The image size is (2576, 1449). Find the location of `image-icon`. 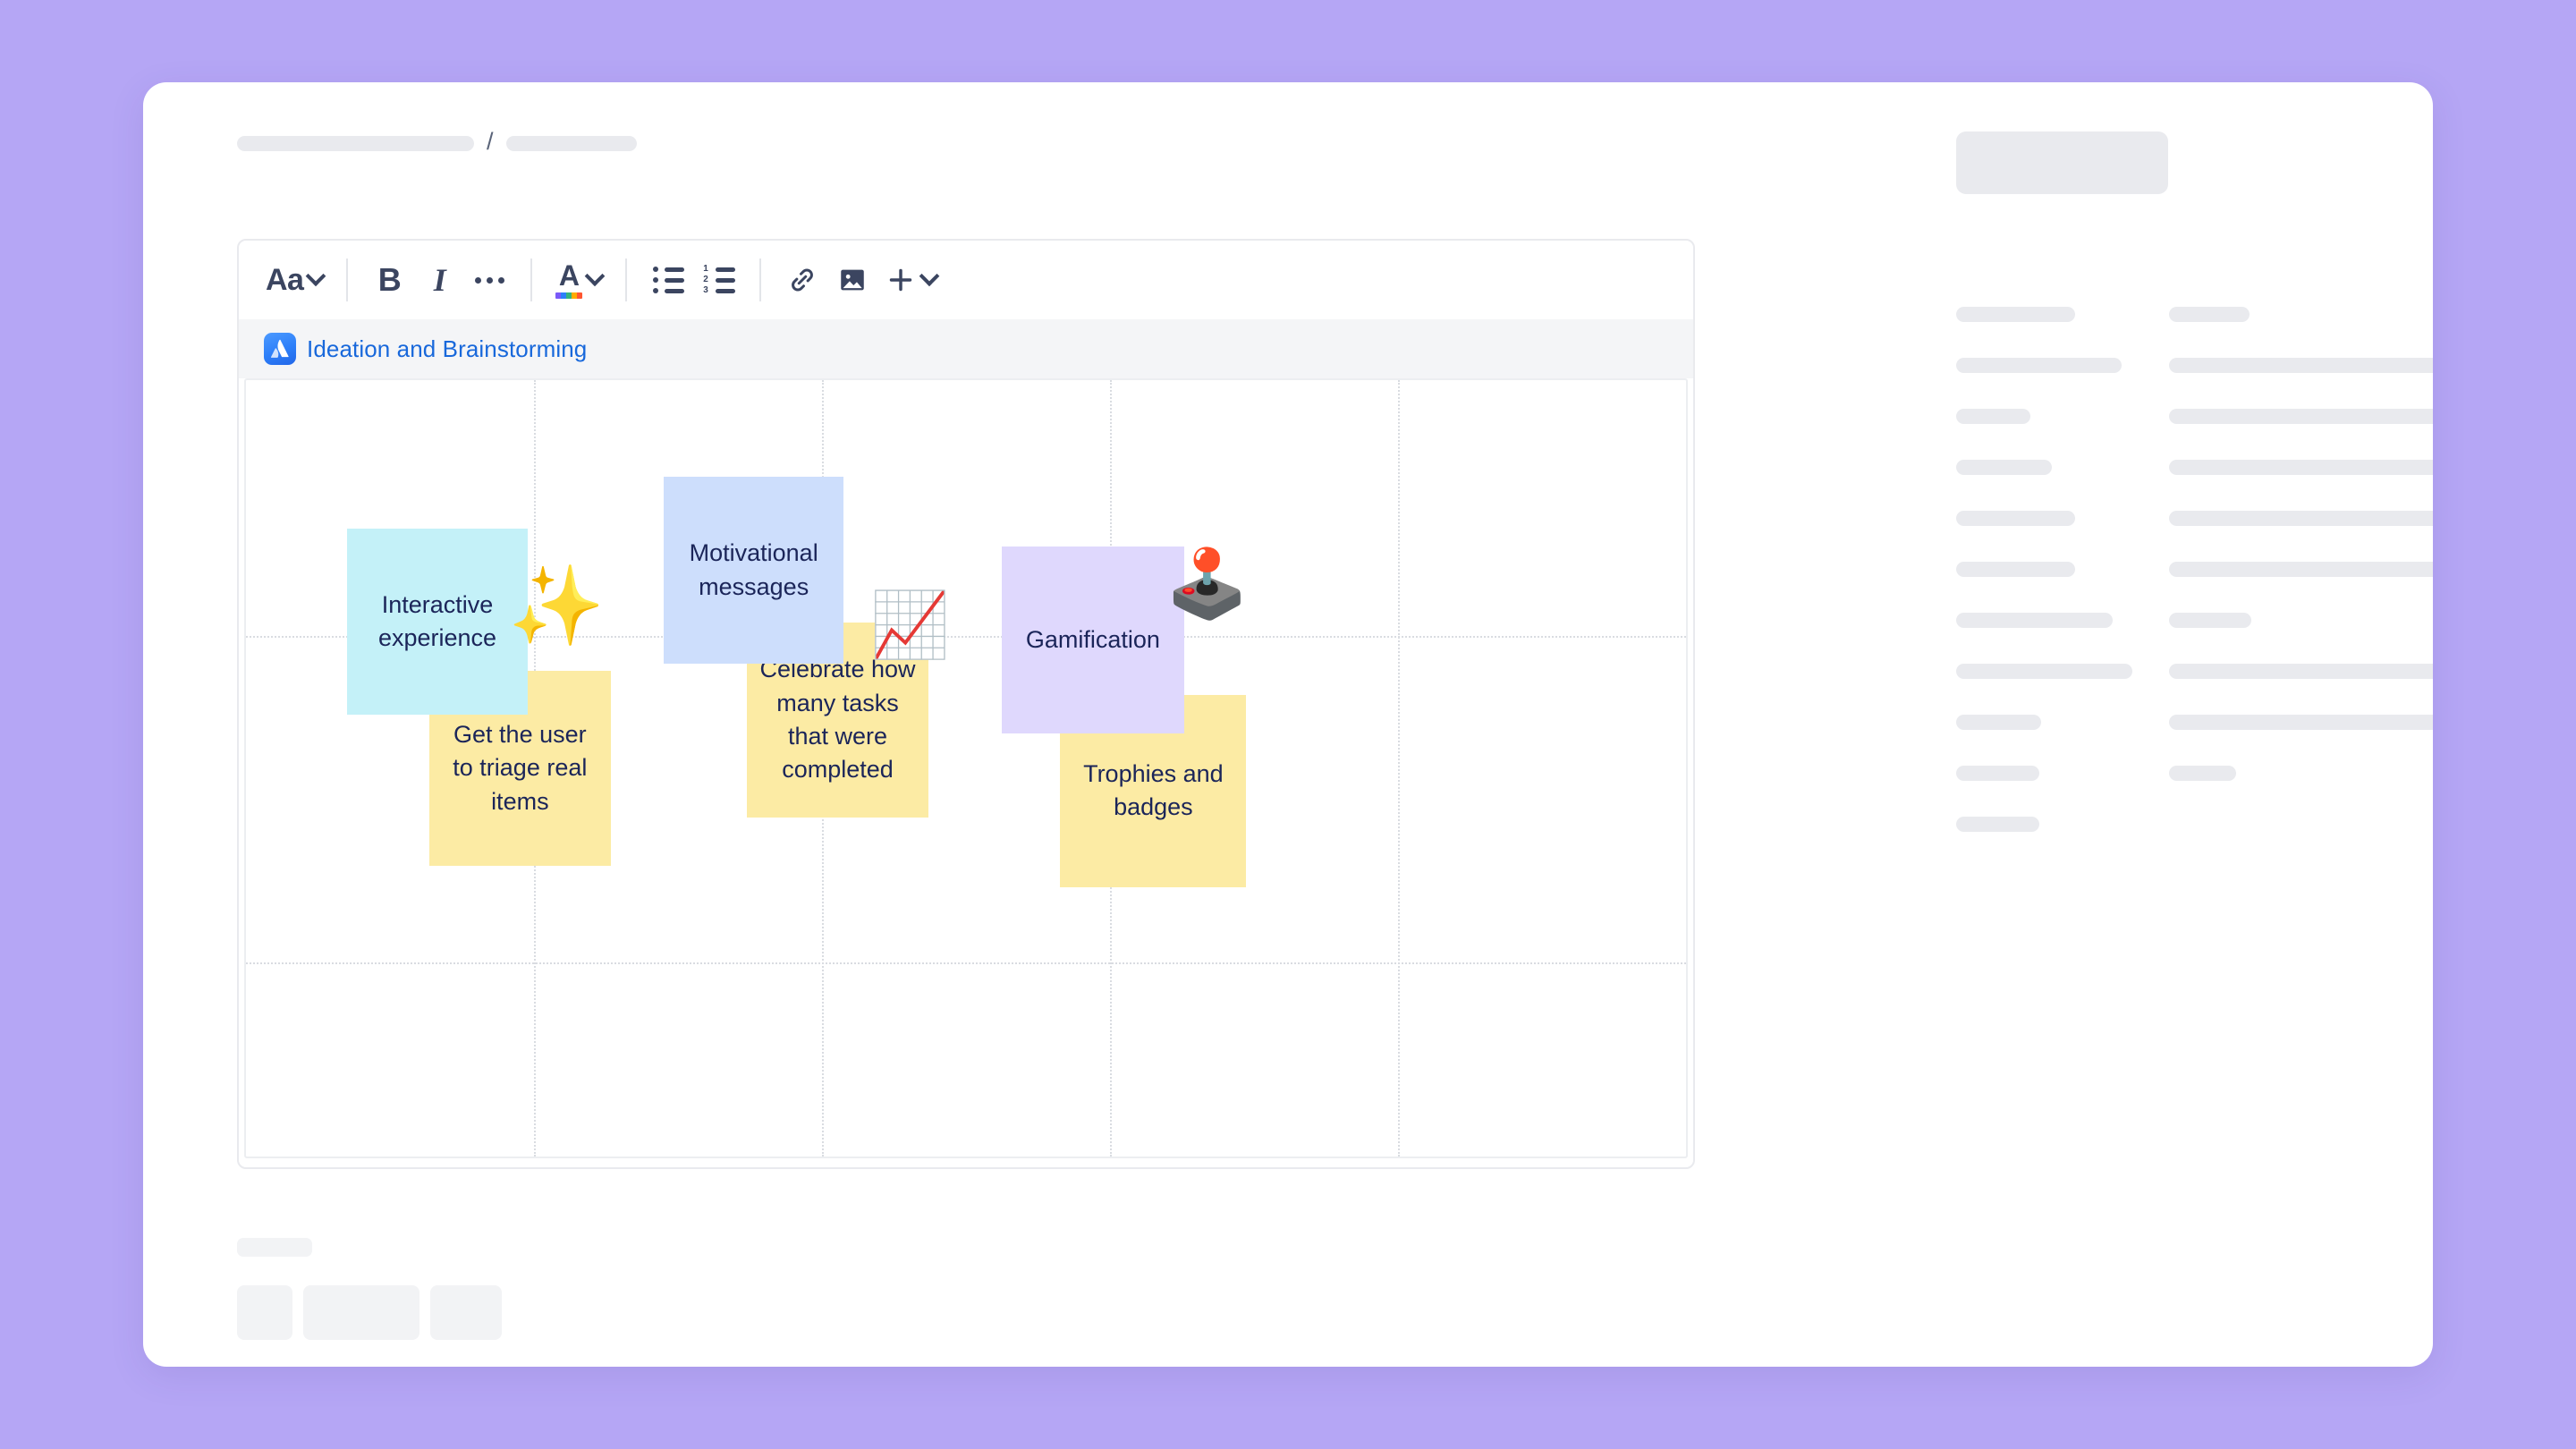

image-icon is located at coordinates (853, 280).